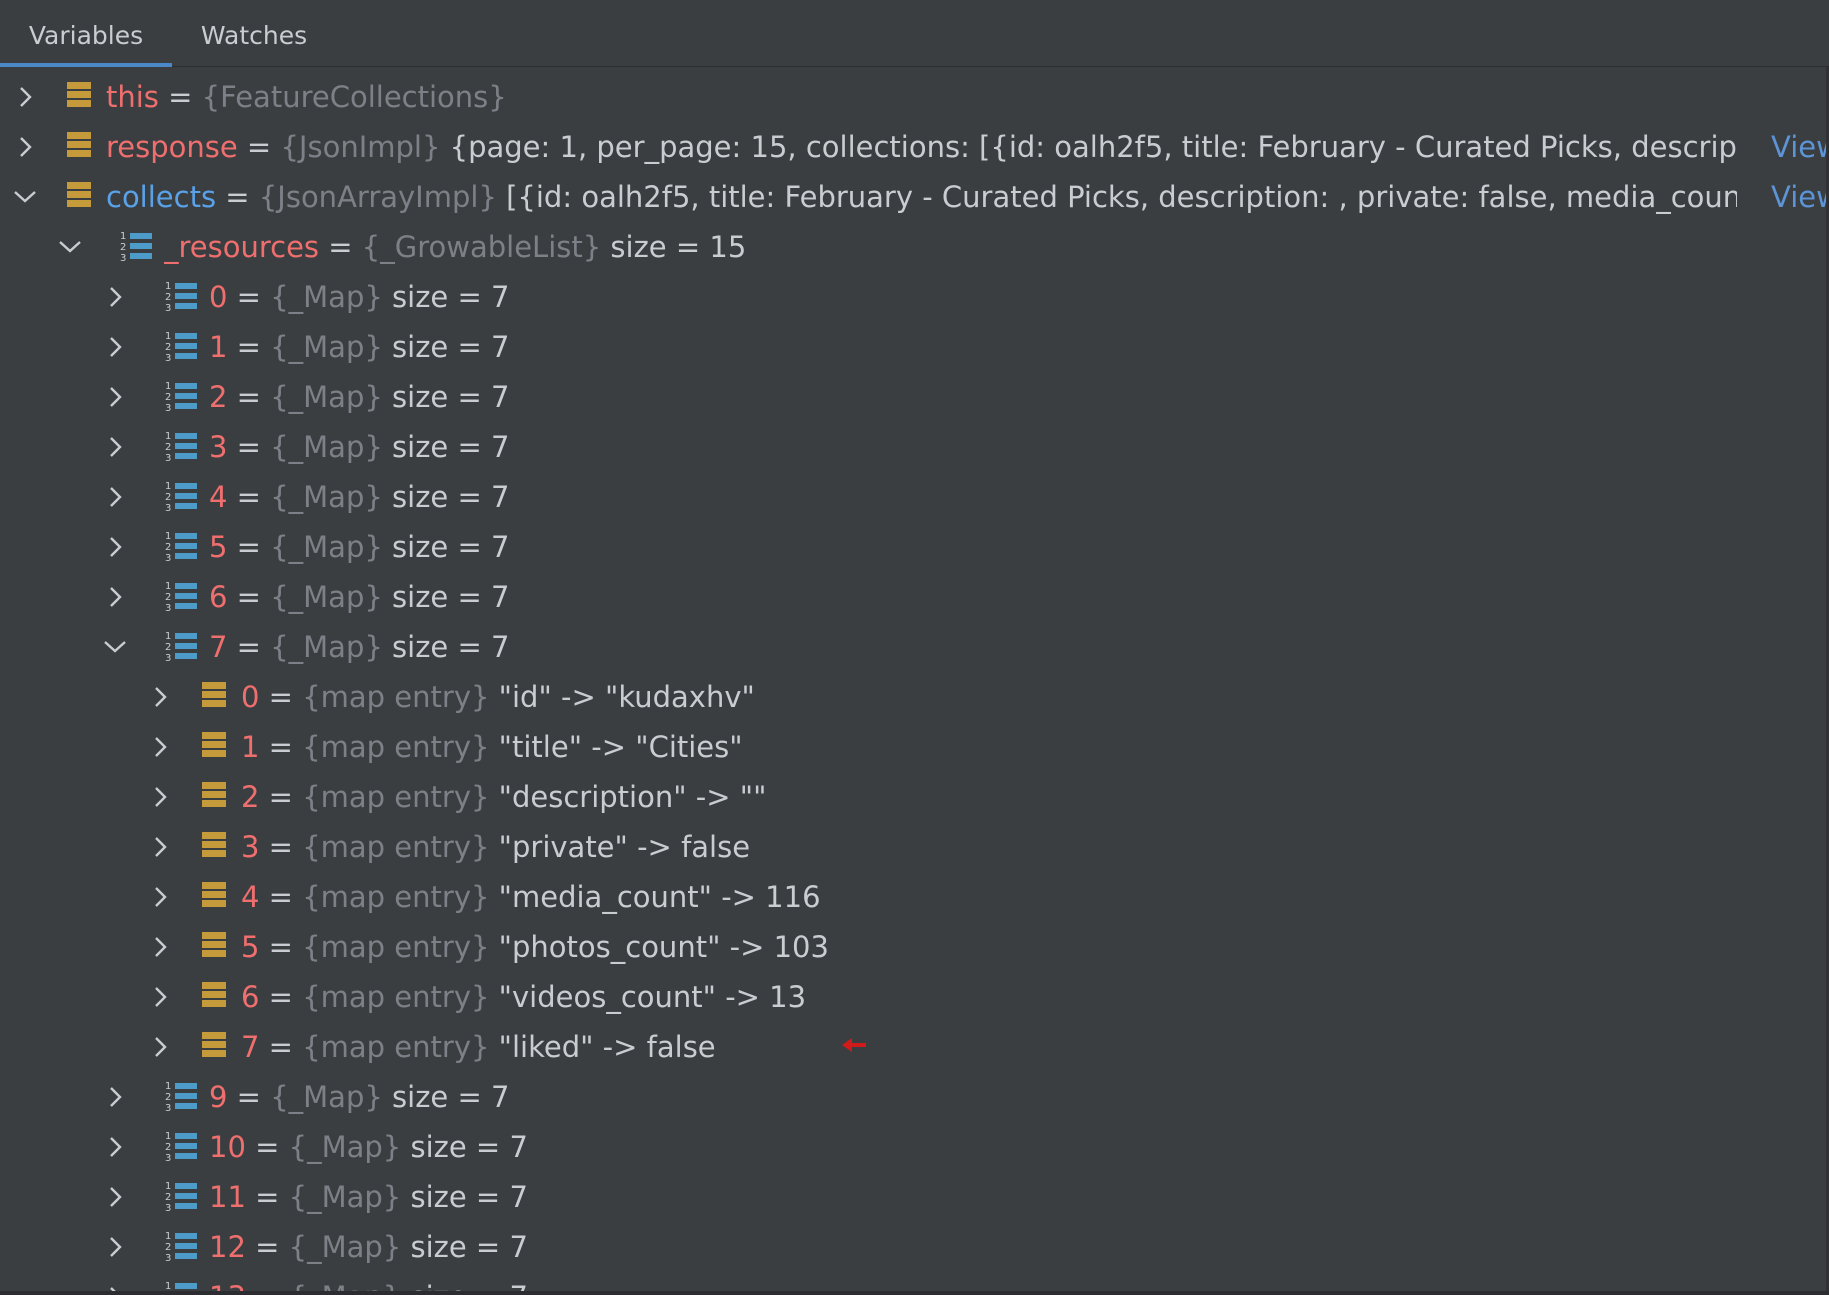 This screenshot has height=1295, width=1829. What do you see at coordinates (914, 897) in the screenshot?
I see `tree-row: 4 = {map entry} "media_count" -> 116` at bounding box center [914, 897].